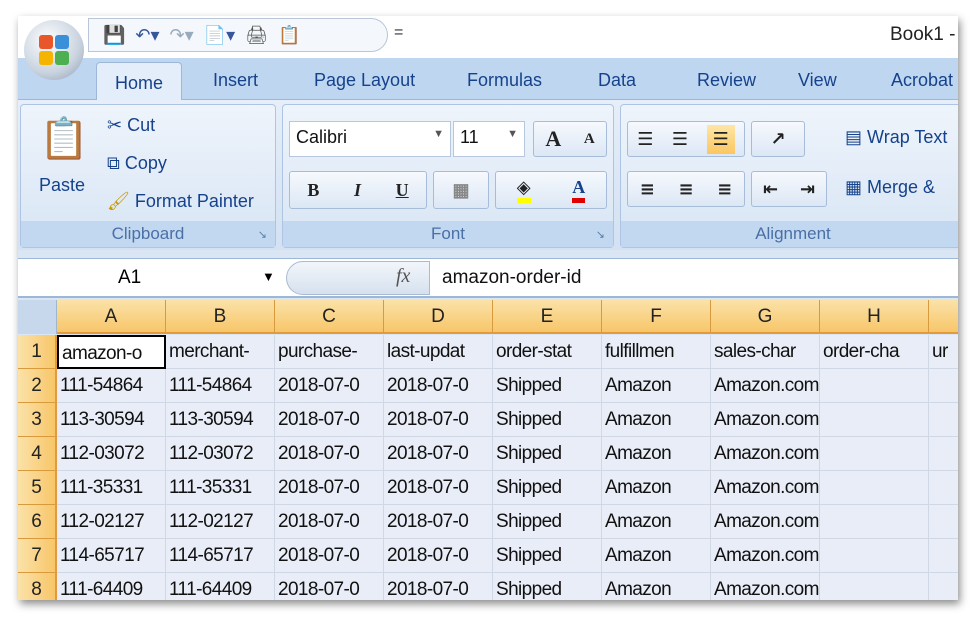 Image resolution: width=974 pixels, height=618 pixels. What do you see at coordinates (645, 139) in the screenshot?
I see `top-align-icon: ☰` at bounding box center [645, 139].